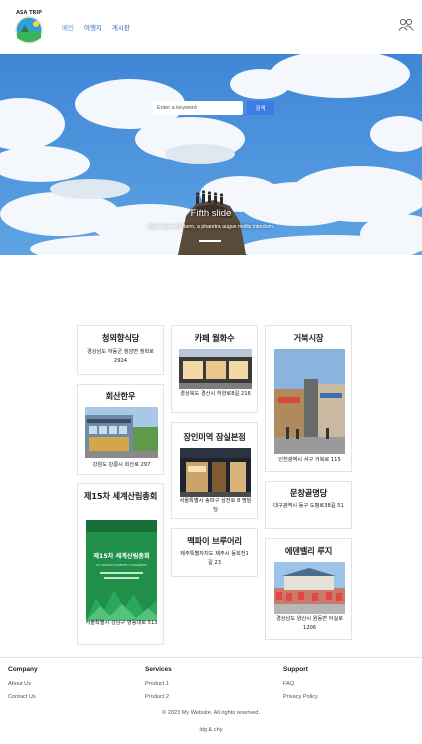 The width and height of the screenshot is (422, 744). Describe the element at coordinates (211, 657) in the screenshot. I see `footer-divider` at that location.